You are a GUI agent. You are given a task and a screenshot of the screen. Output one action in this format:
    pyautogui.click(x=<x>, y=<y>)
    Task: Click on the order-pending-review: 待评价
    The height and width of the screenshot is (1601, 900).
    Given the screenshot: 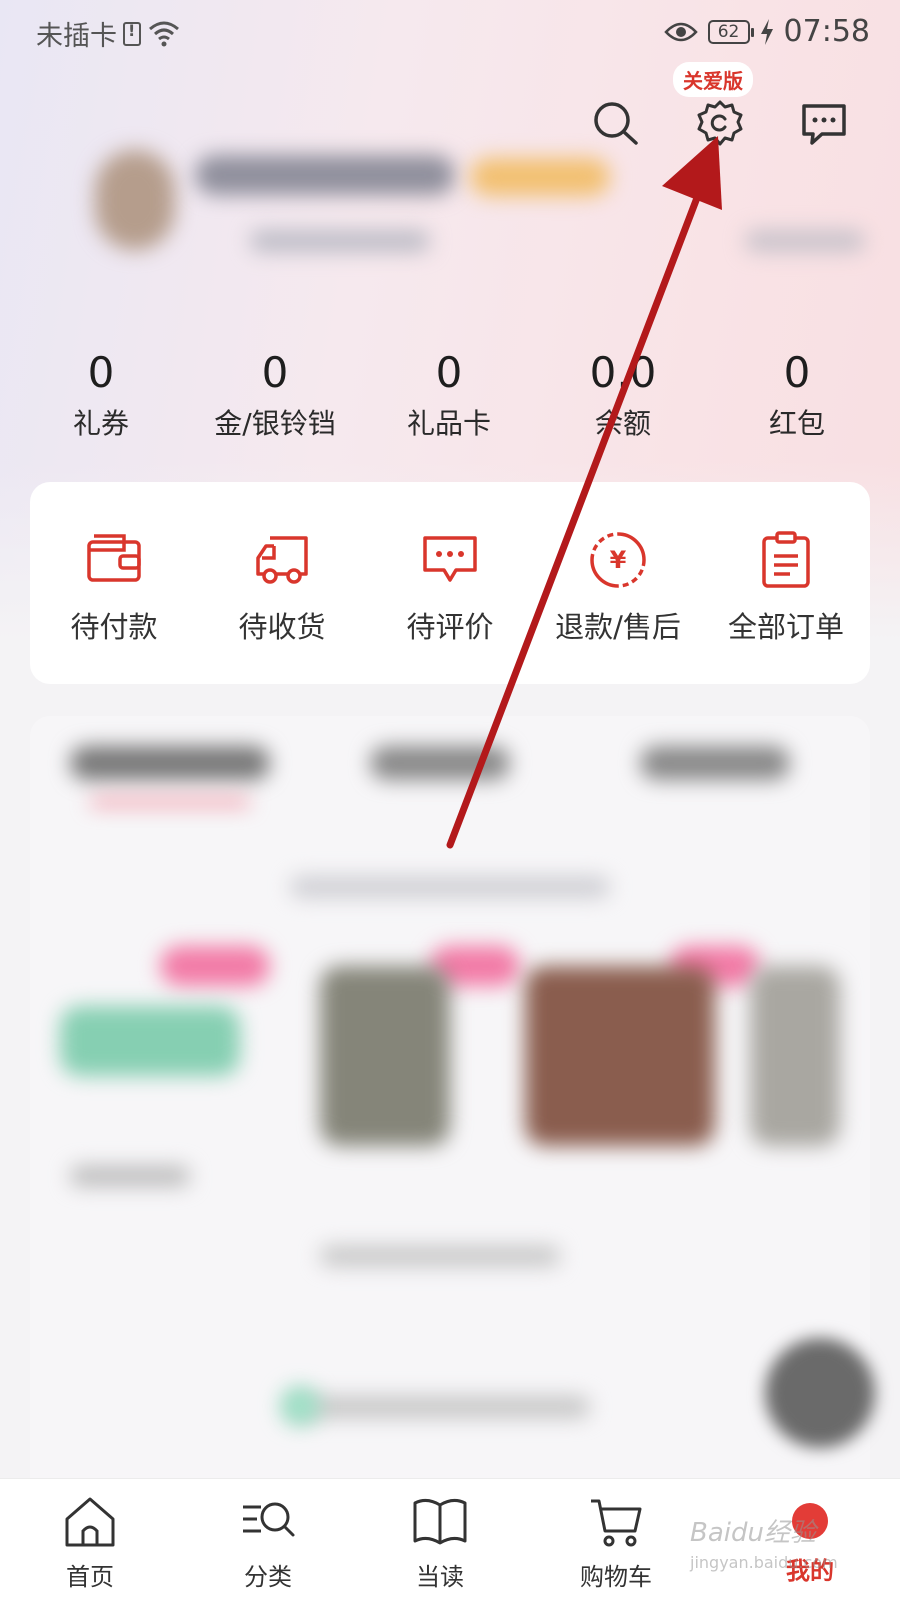 What is the action you would take?
    pyautogui.click(x=450, y=588)
    